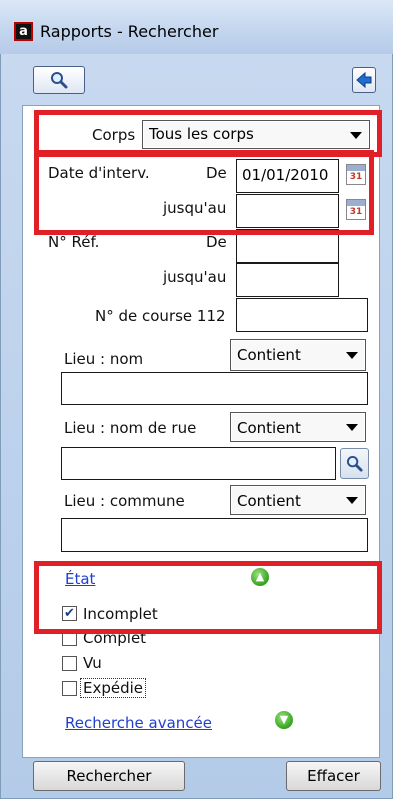 The width and height of the screenshot is (393, 799). Describe the element at coordinates (74, 242) in the screenshot. I see `ref-label: N° Réf.` at that location.